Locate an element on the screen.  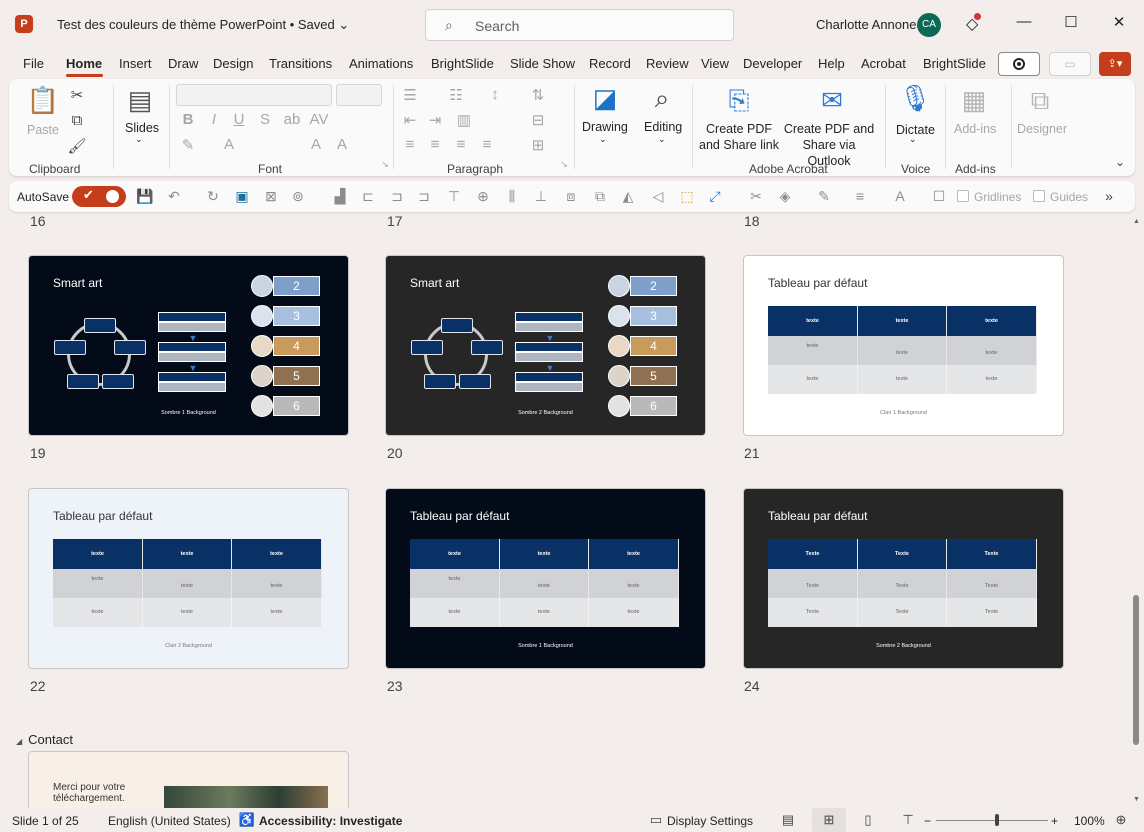
shapes-merge-icon: ⊚ is located at coordinates (298, 196).